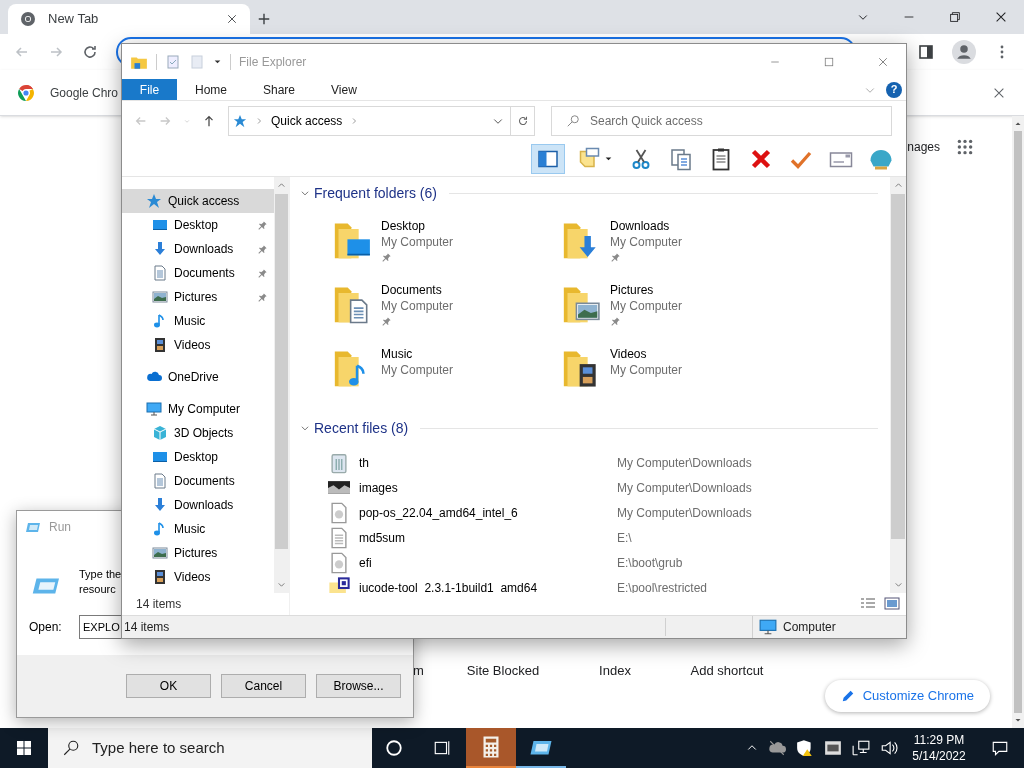 This screenshot has width=1024, height=768. I want to click on group-heading: Recent files (8), so click(361, 428).